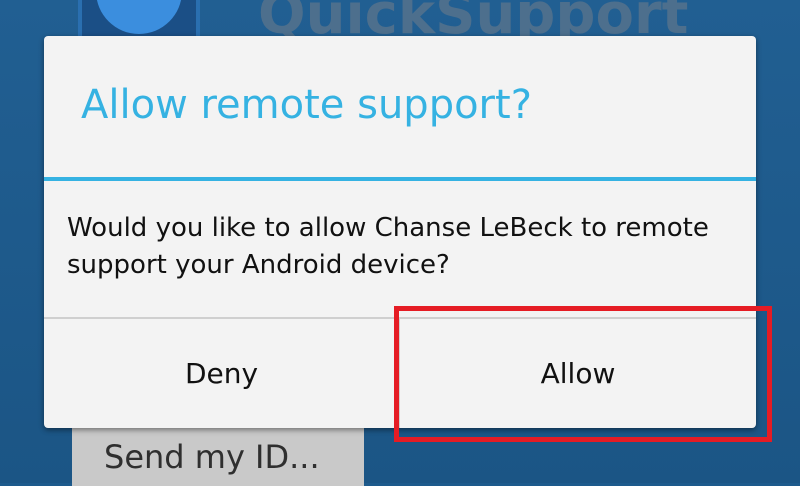 This screenshot has height=486, width=800. I want to click on app-icon-glyph, so click(139, 17).